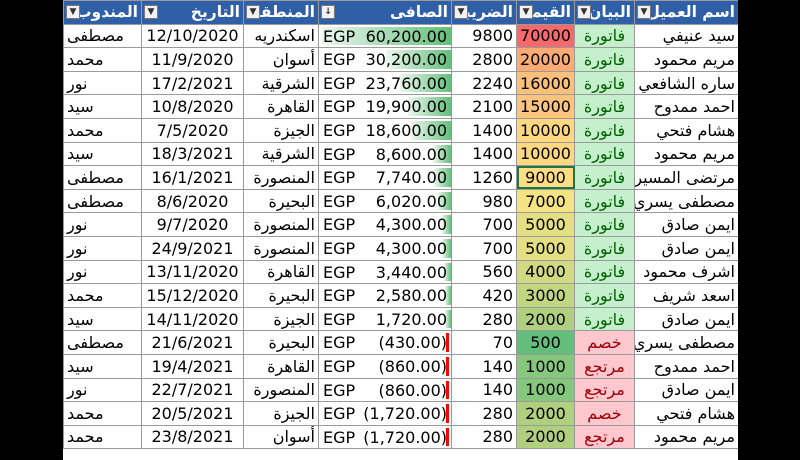 This screenshot has height=460, width=800. I want to click on net-cell: EGP 19,900.00, so click(385, 106).